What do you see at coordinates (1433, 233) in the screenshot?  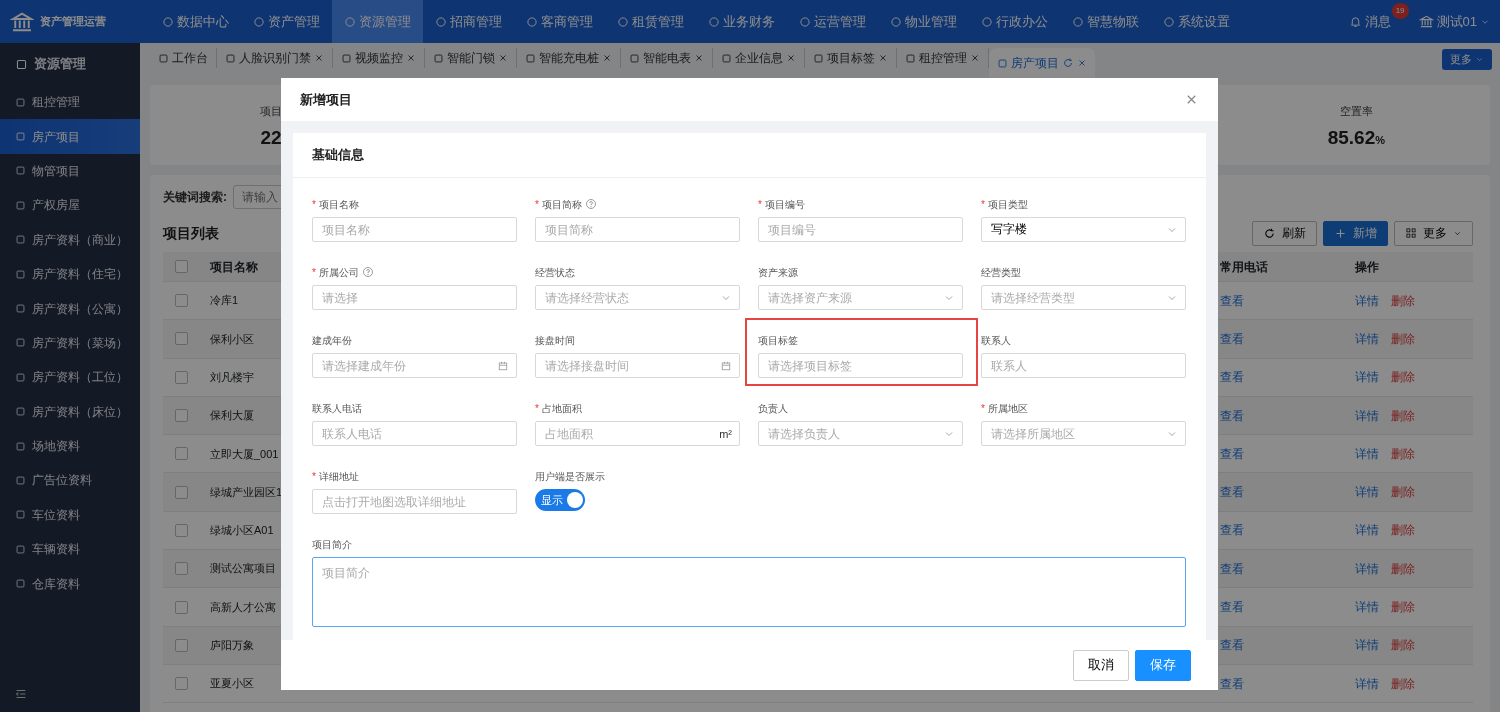 I see `more-button: 更多` at bounding box center [1433, 233].